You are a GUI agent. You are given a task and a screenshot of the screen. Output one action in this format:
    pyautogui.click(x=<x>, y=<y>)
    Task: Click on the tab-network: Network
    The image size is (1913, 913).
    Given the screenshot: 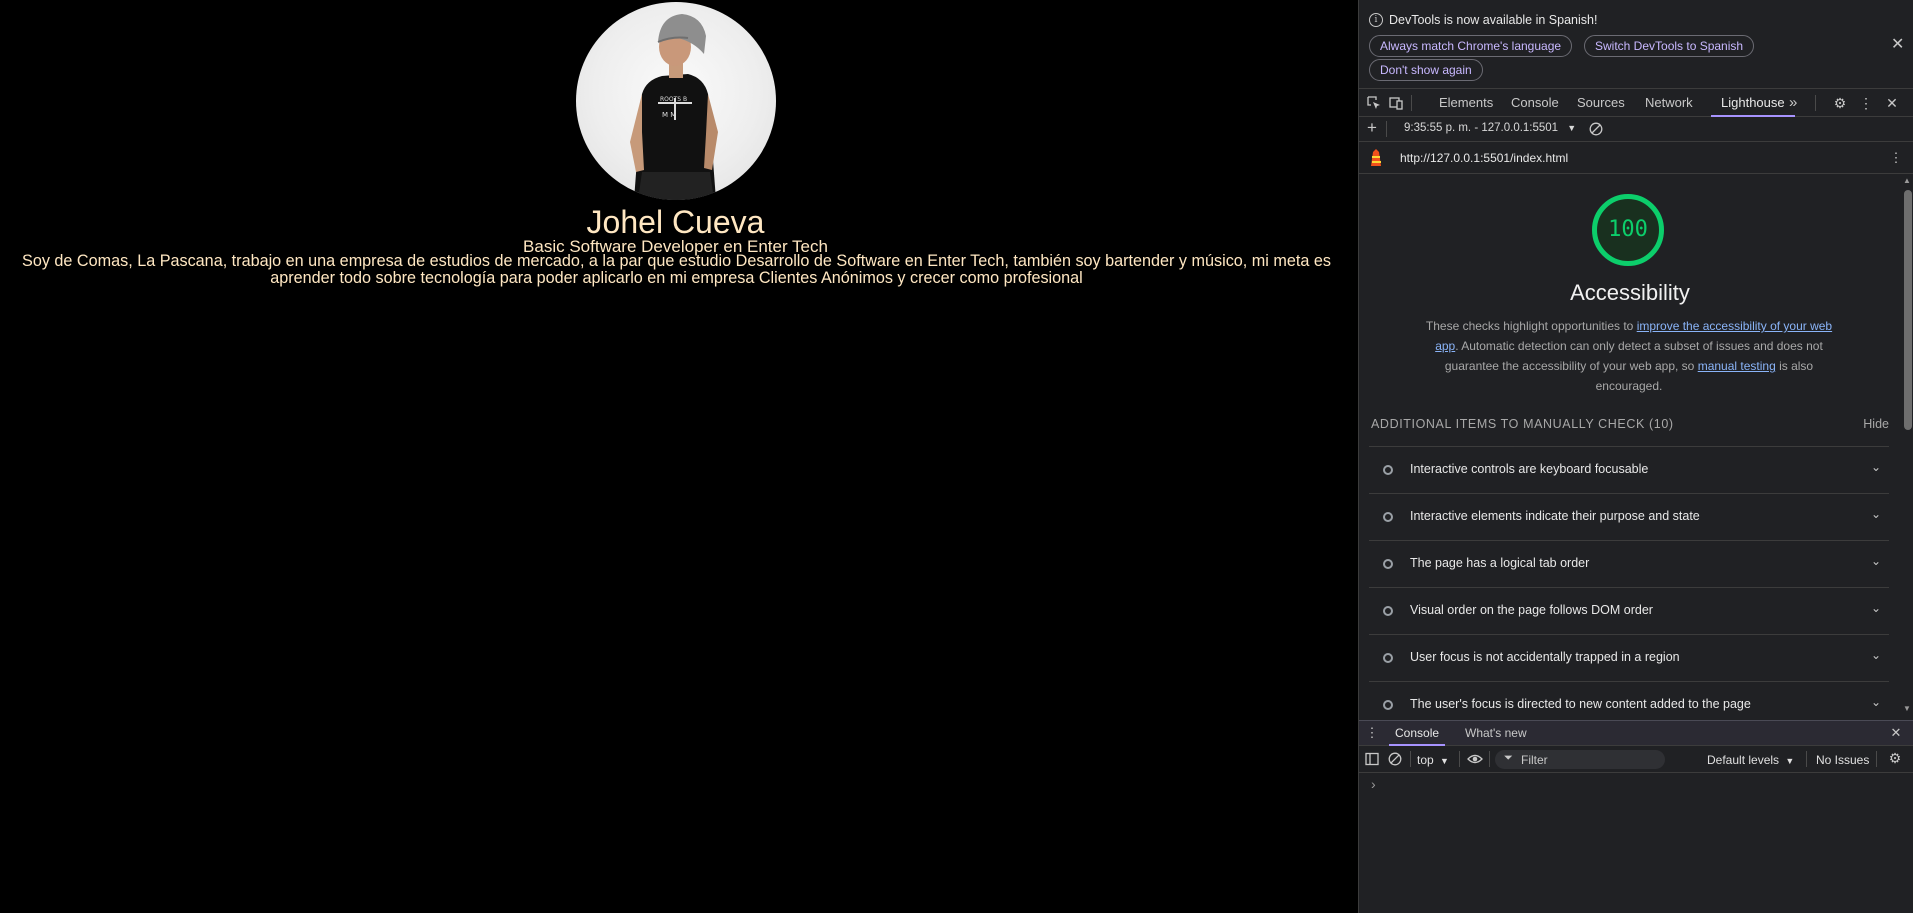 What is the action you would take?
    pyautogui.click(x=1669, y=103)
    